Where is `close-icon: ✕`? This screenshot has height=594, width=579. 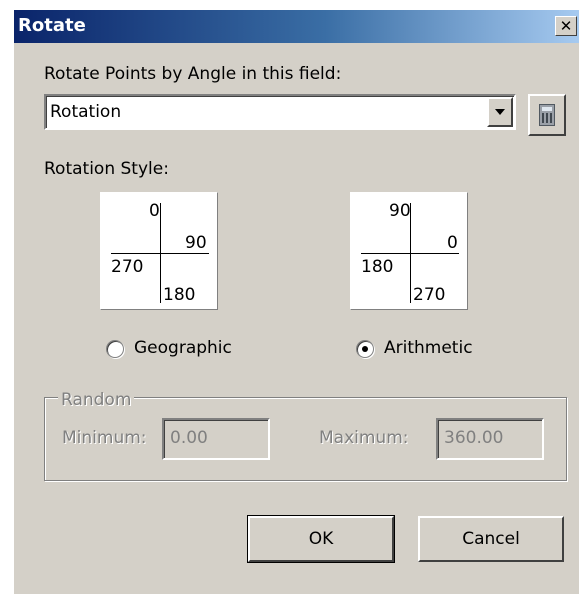 close-icon: ✕ is located at coordinates (566, 25).